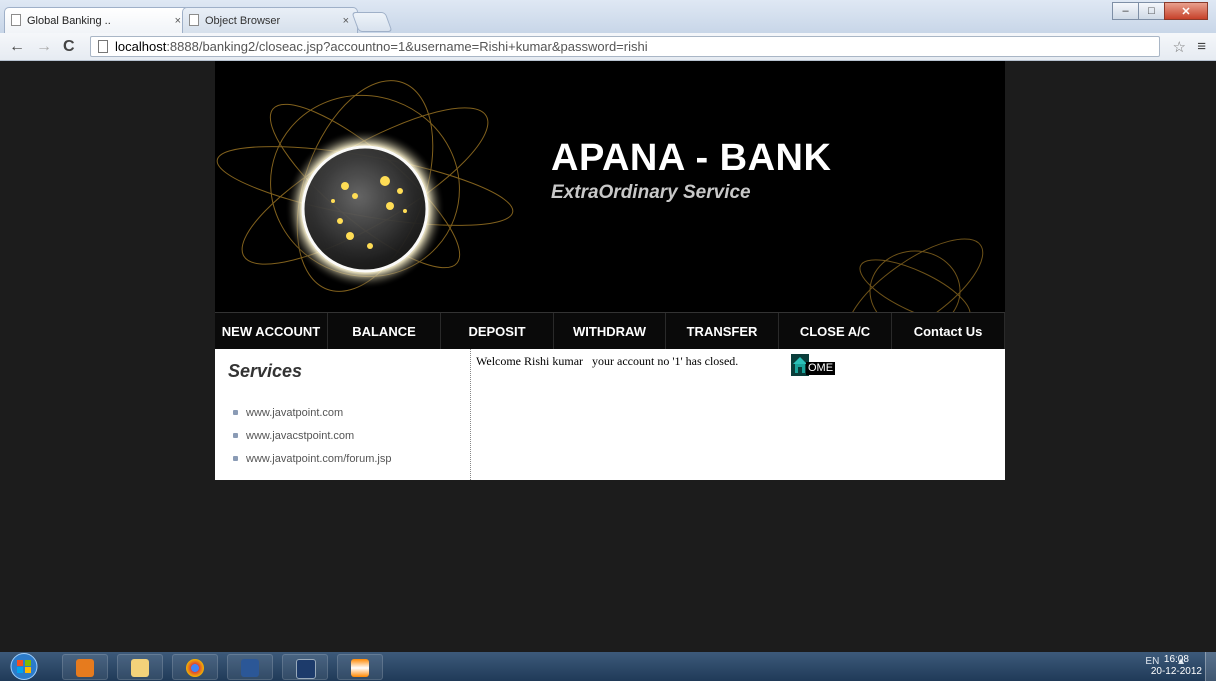 This screenshot has width=1216, height=681. I want to click on tab-title: Object Browser, so click(243, 20).